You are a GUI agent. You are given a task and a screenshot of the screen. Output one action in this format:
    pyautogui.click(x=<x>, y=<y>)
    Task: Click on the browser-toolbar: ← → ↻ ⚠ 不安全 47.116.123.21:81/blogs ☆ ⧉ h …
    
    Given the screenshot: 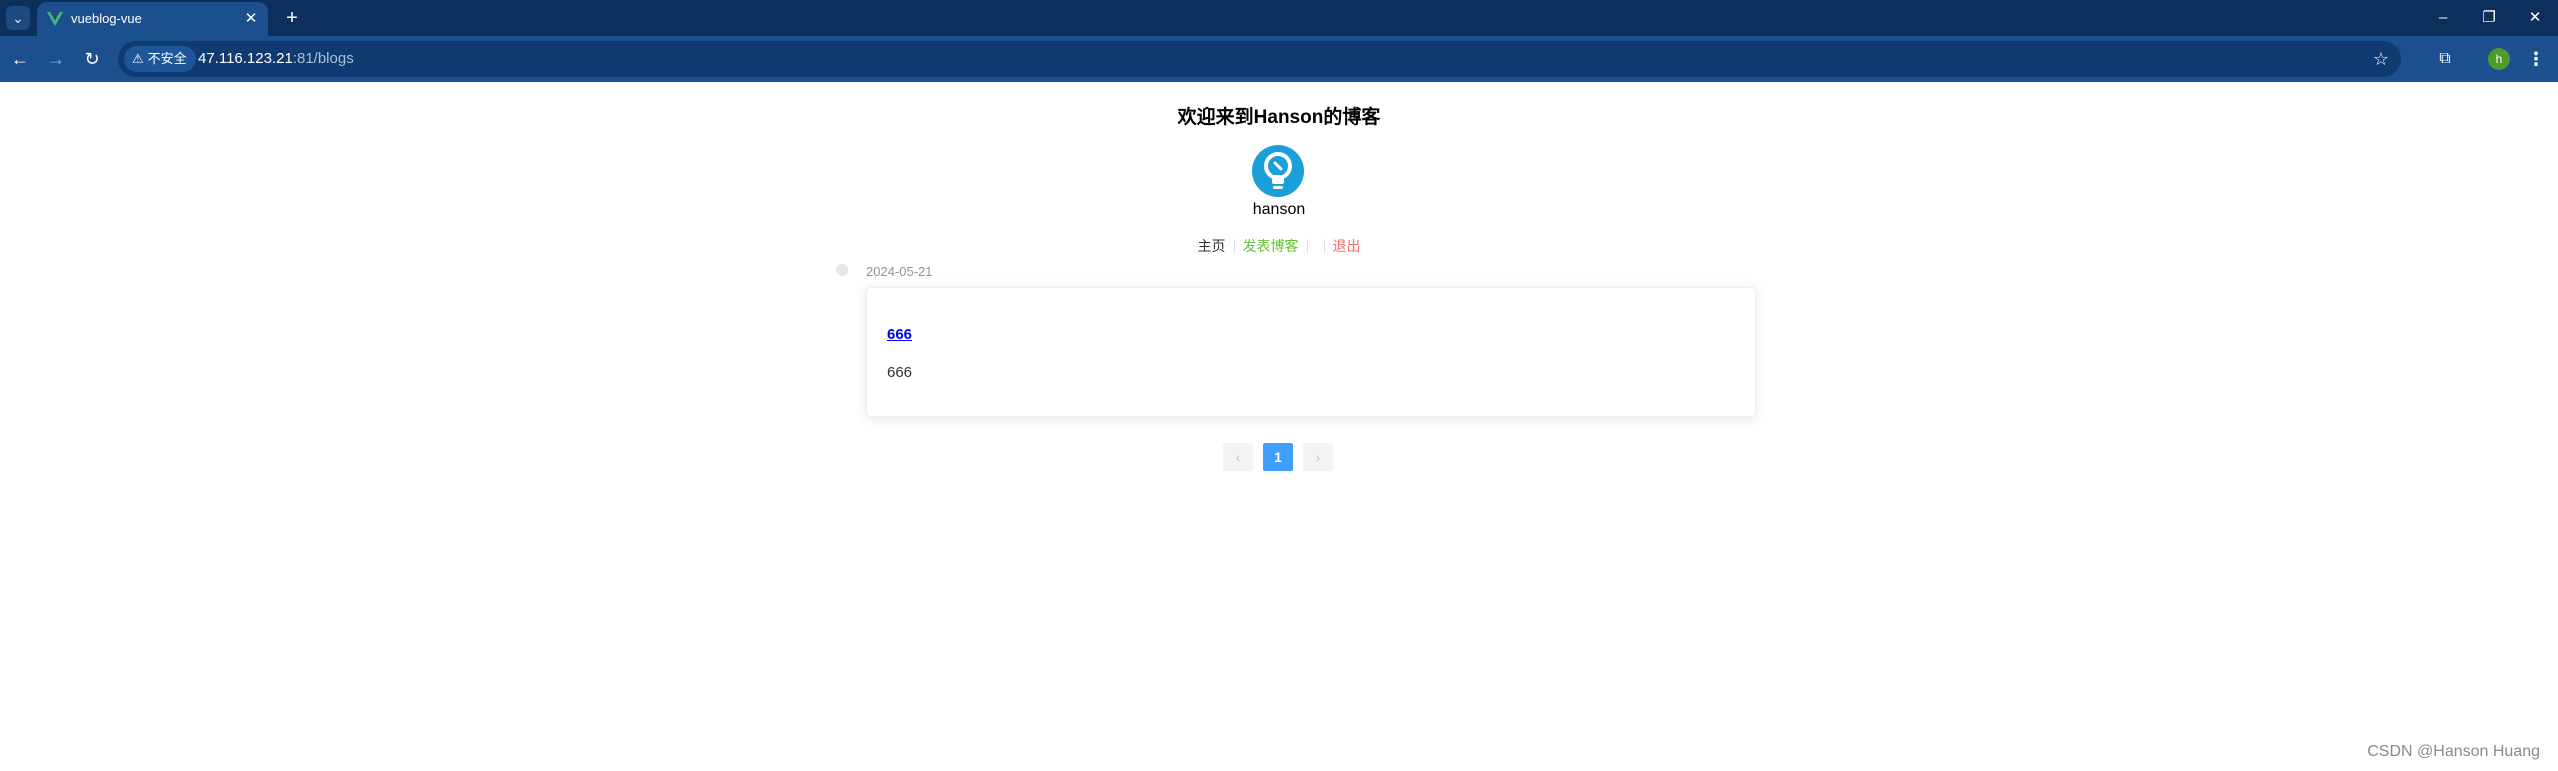 What is the action you would take?
    pyautogui.click(x=1279, y=59)
    